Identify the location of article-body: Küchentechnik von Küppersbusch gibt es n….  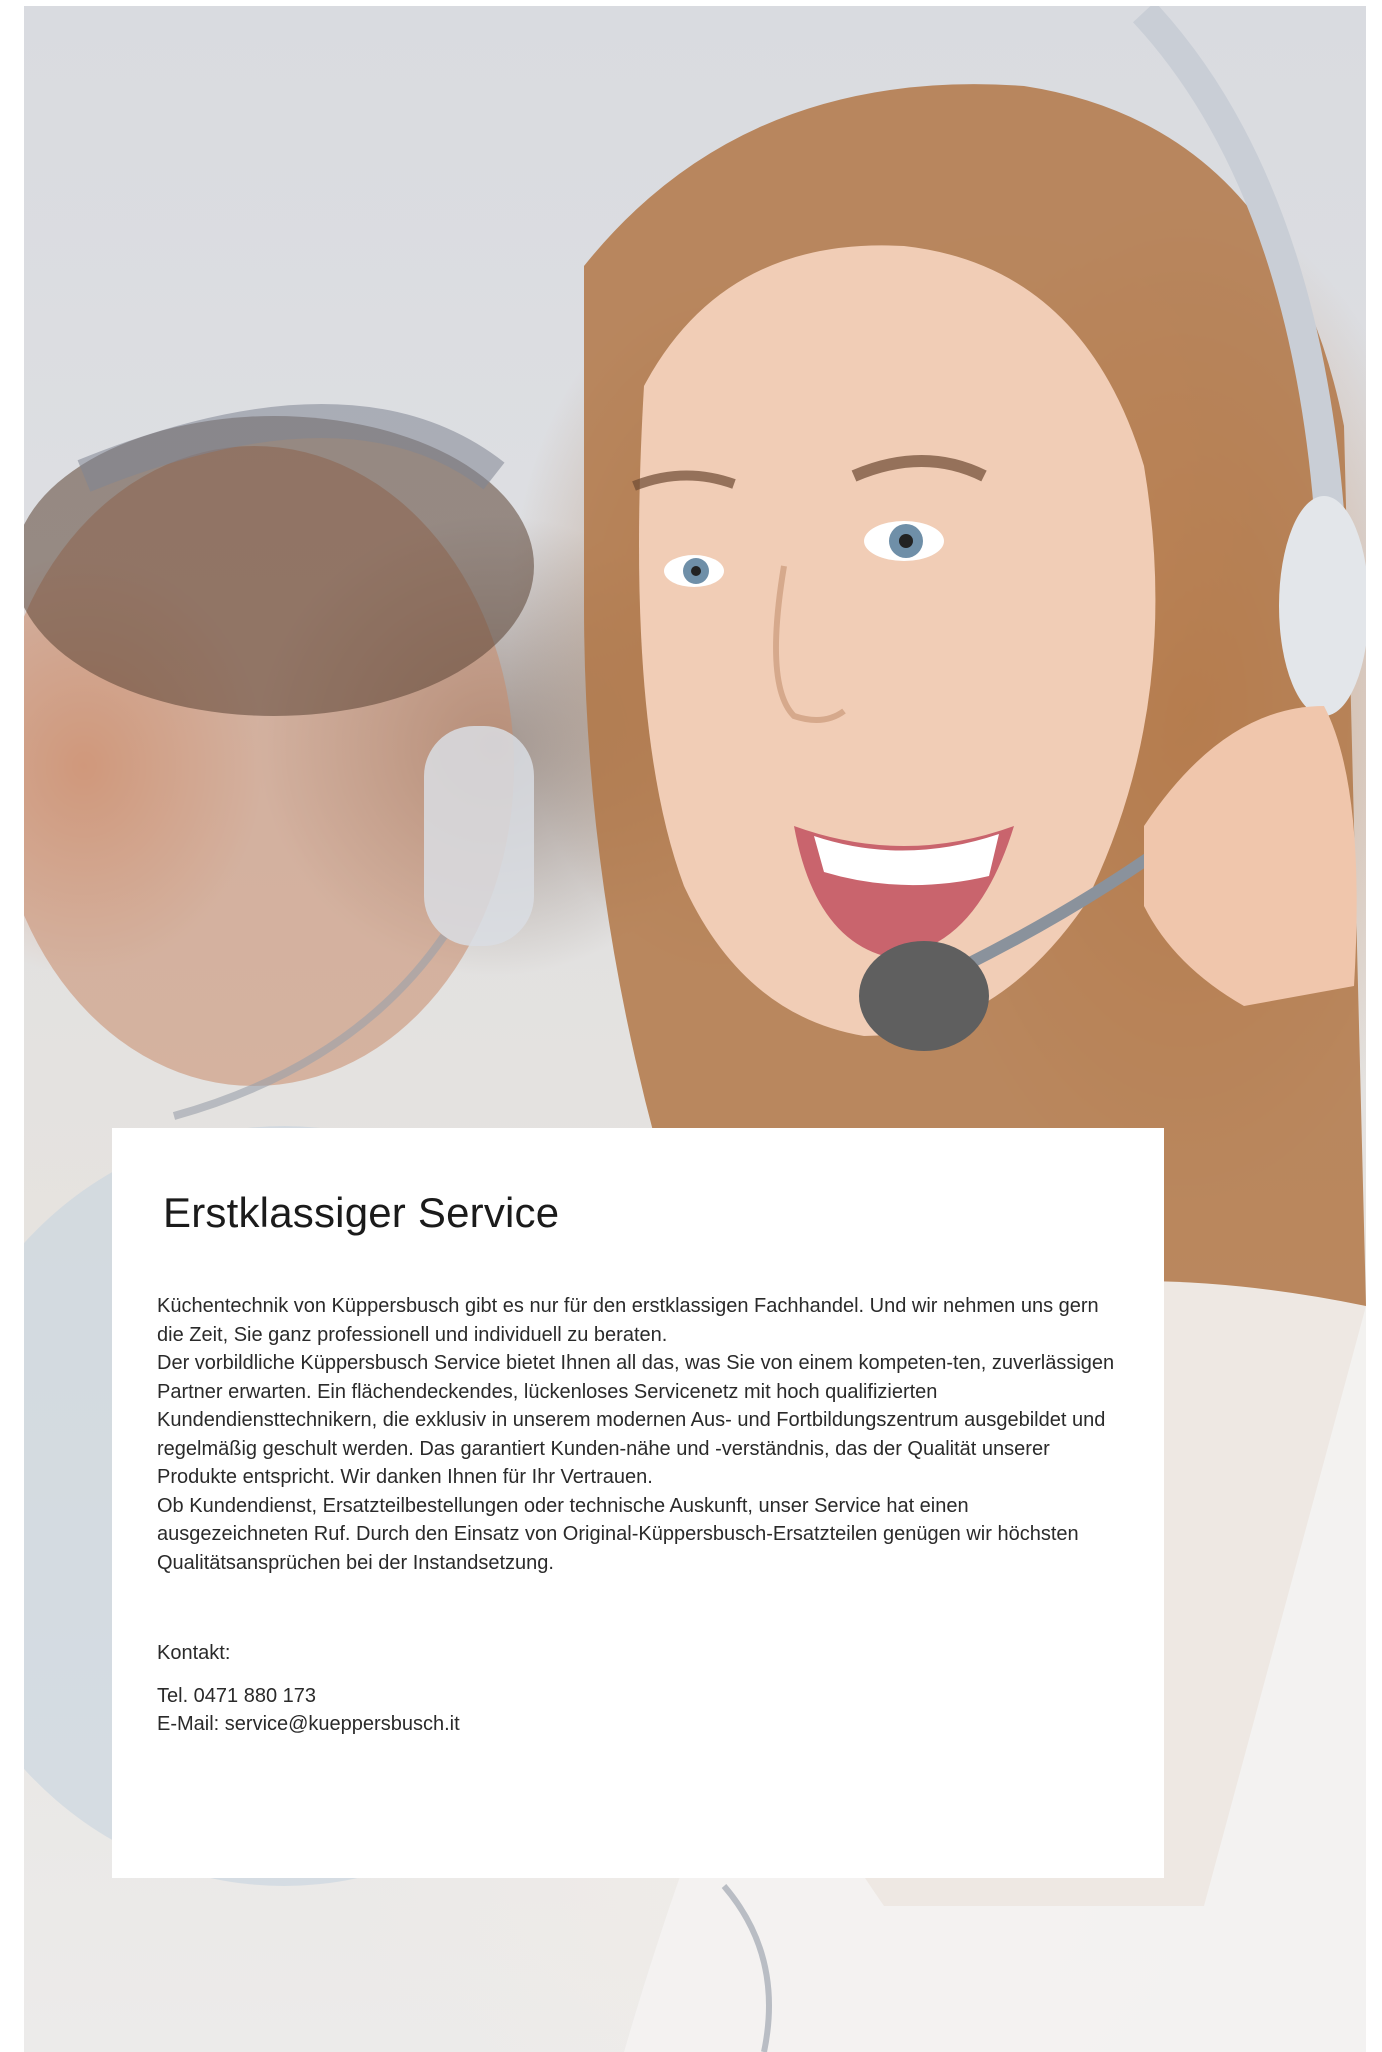
(637, 1434).